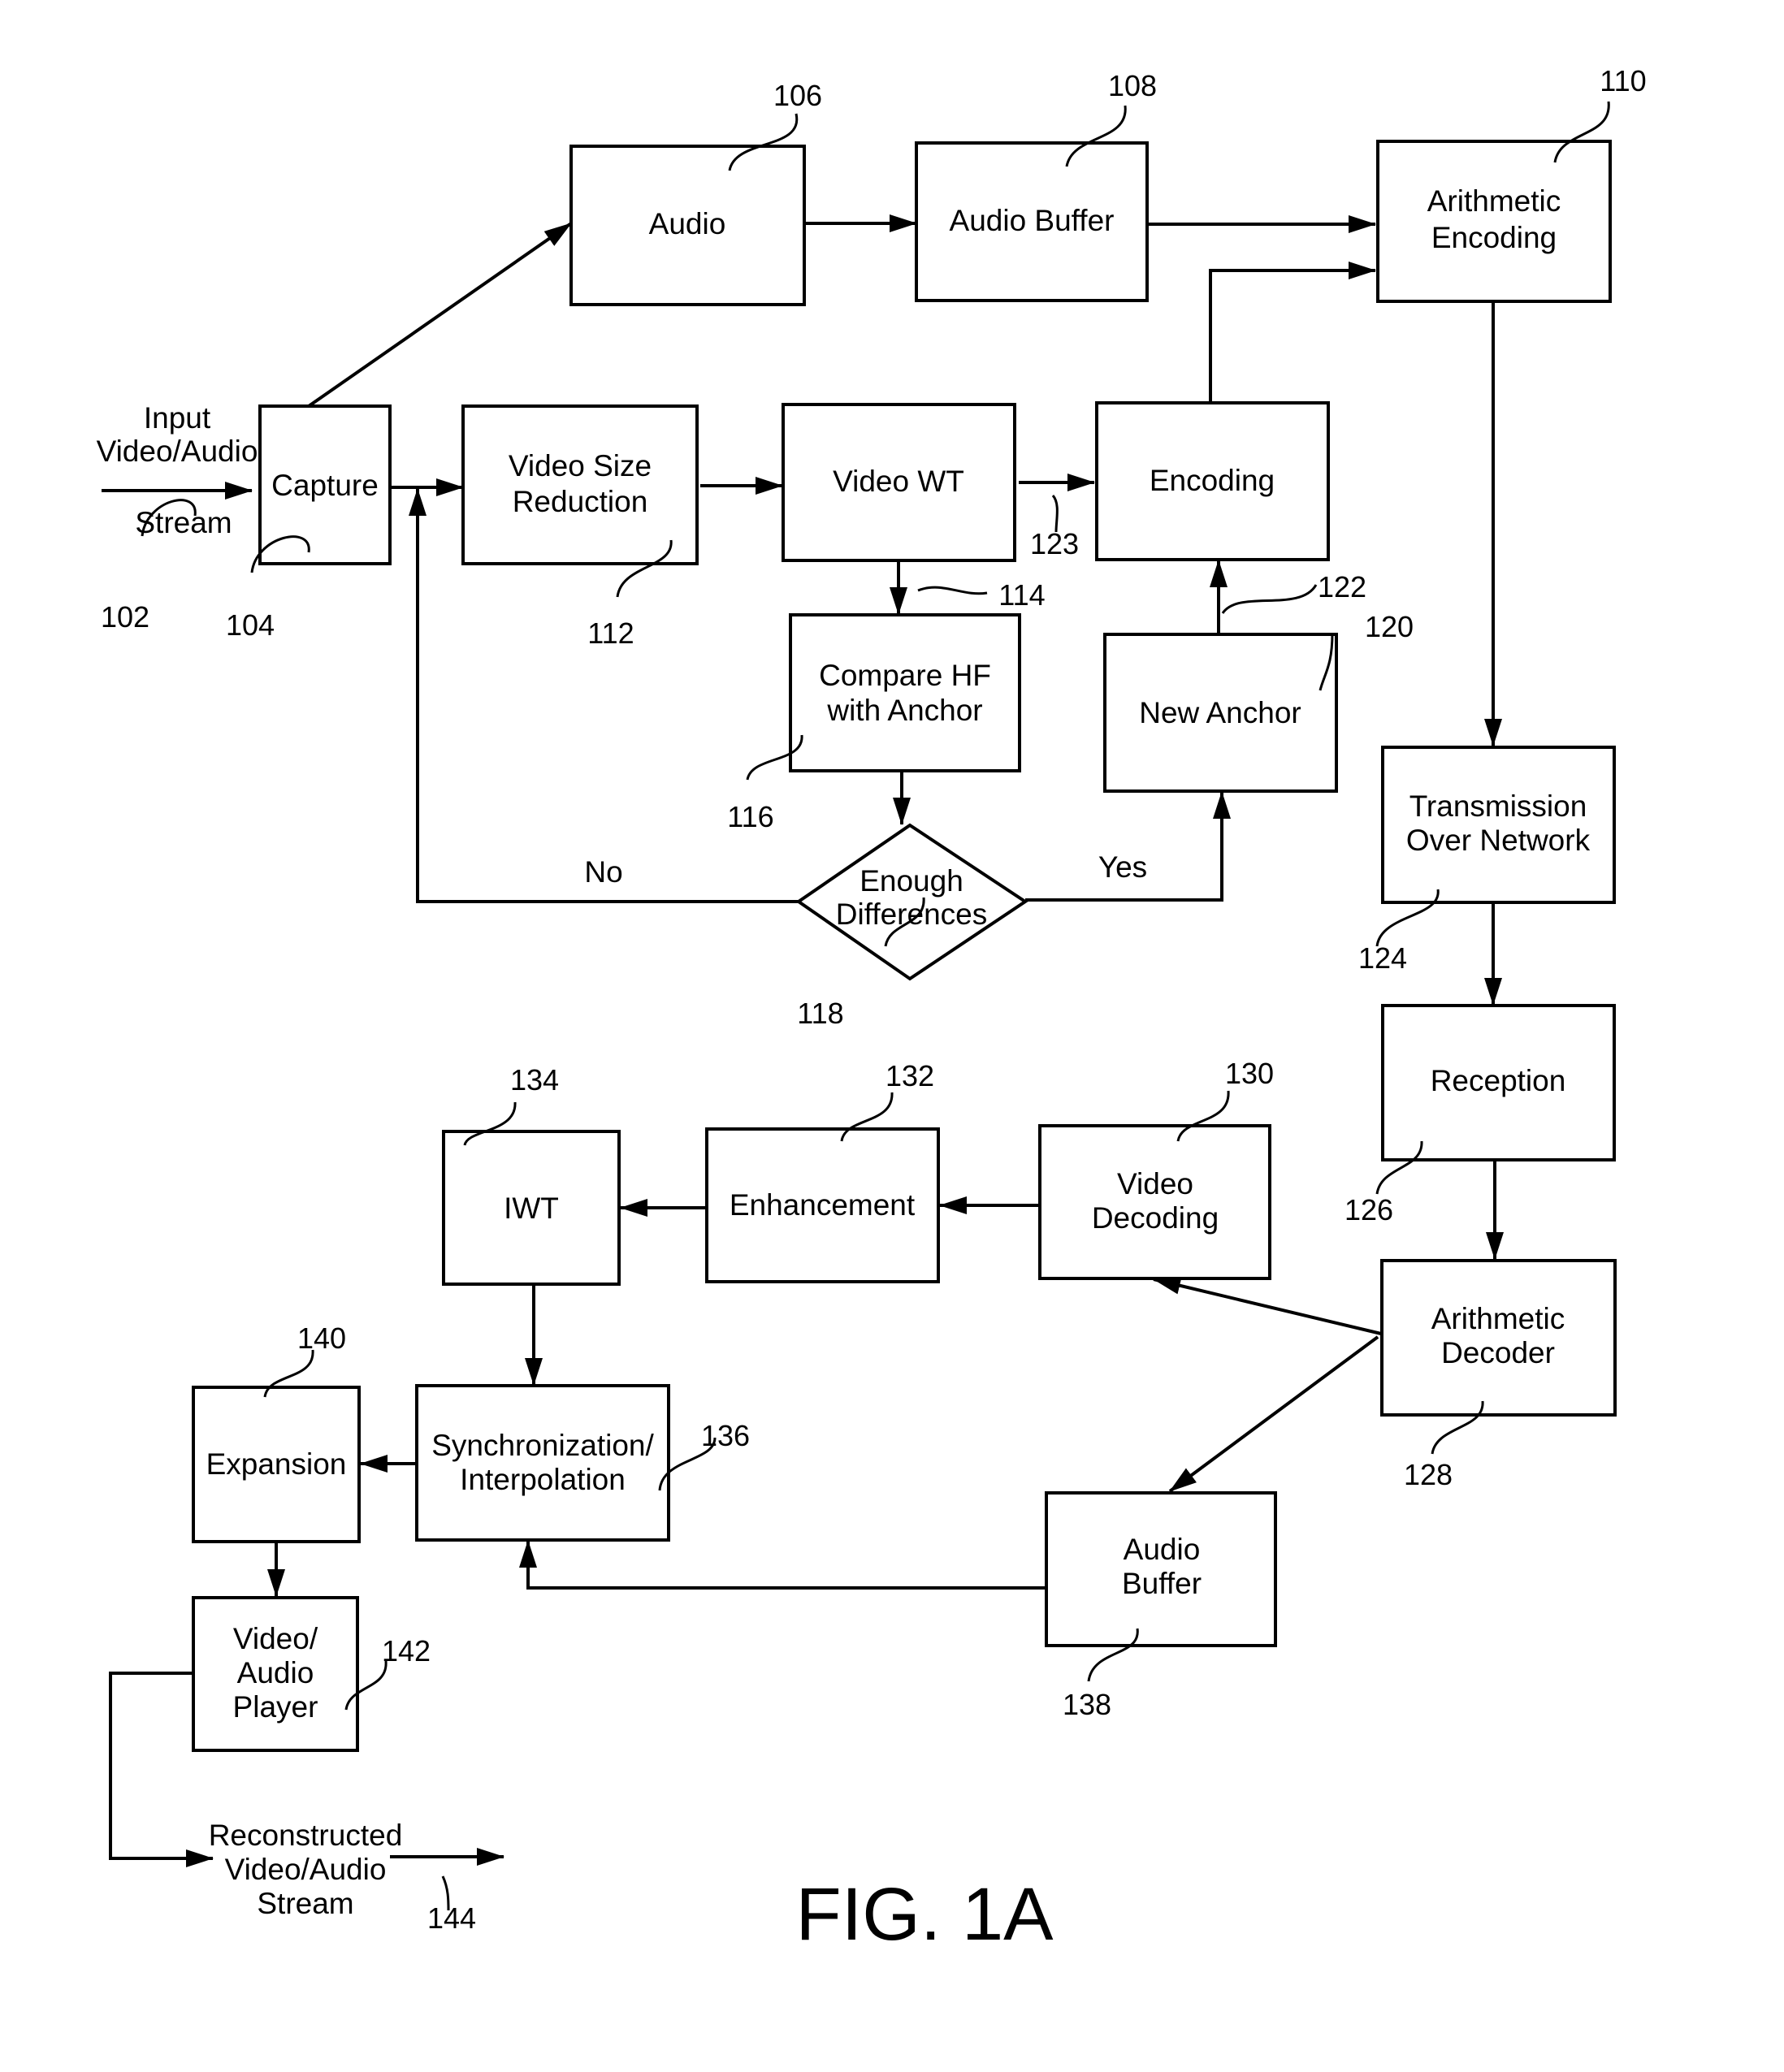  I want to click on node-label: IWT, so click(531, 1208).